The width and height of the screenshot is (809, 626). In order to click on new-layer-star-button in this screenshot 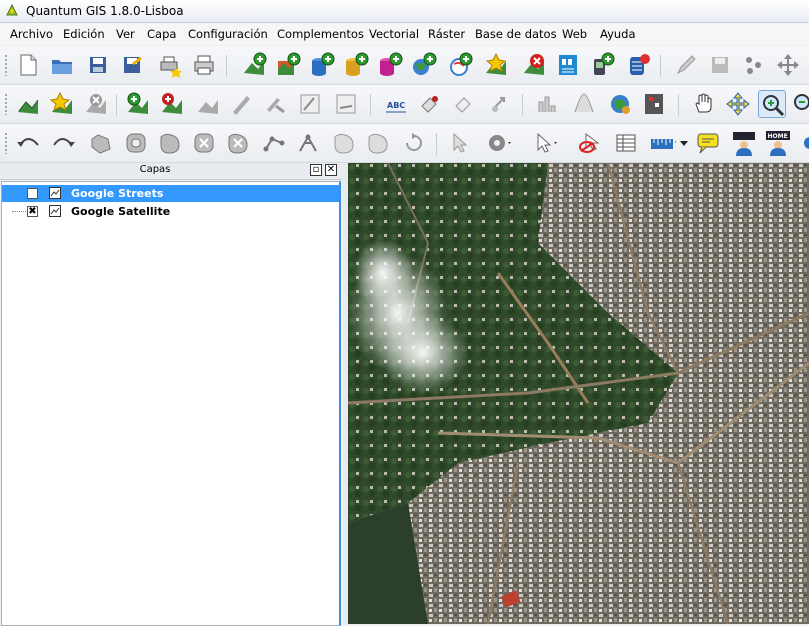, I will do `click(62, 104)`.